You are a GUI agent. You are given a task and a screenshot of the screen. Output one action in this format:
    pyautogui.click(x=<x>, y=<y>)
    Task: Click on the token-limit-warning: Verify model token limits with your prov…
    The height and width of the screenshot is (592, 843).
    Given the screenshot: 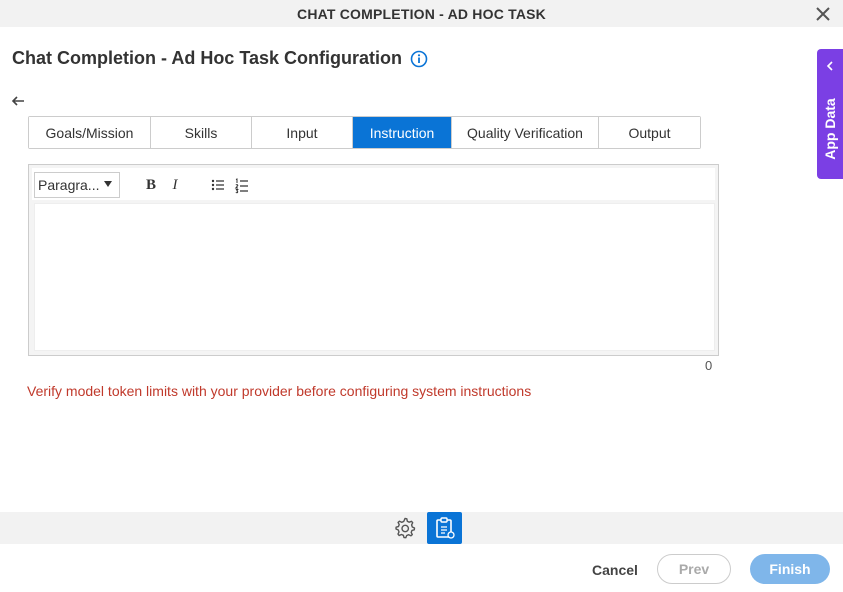 What is the action you would take?
    pyautogui.click(x=279, y=391)
    